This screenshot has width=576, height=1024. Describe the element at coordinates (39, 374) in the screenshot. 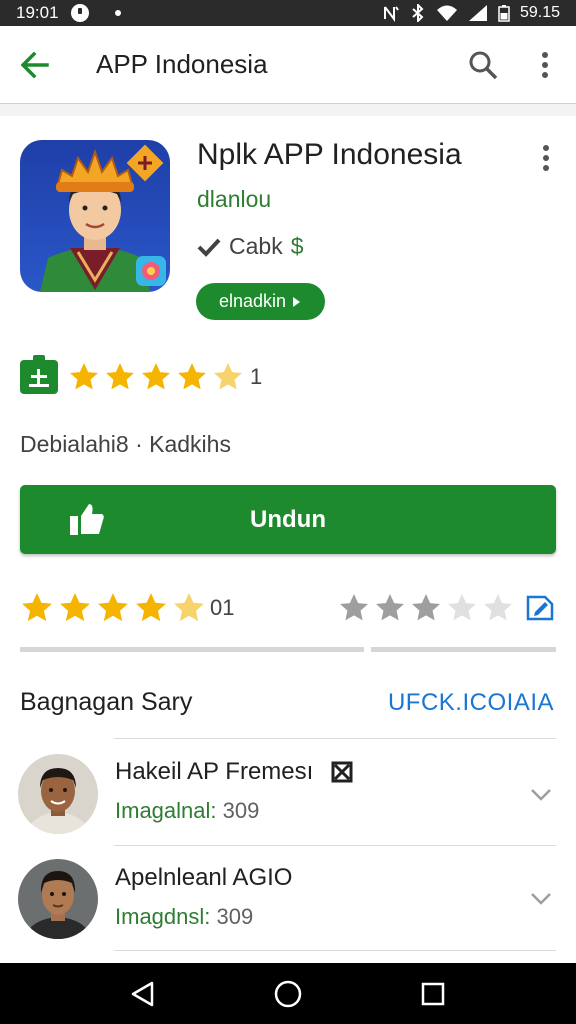

I see `content-rating-badge-icon` at that location.